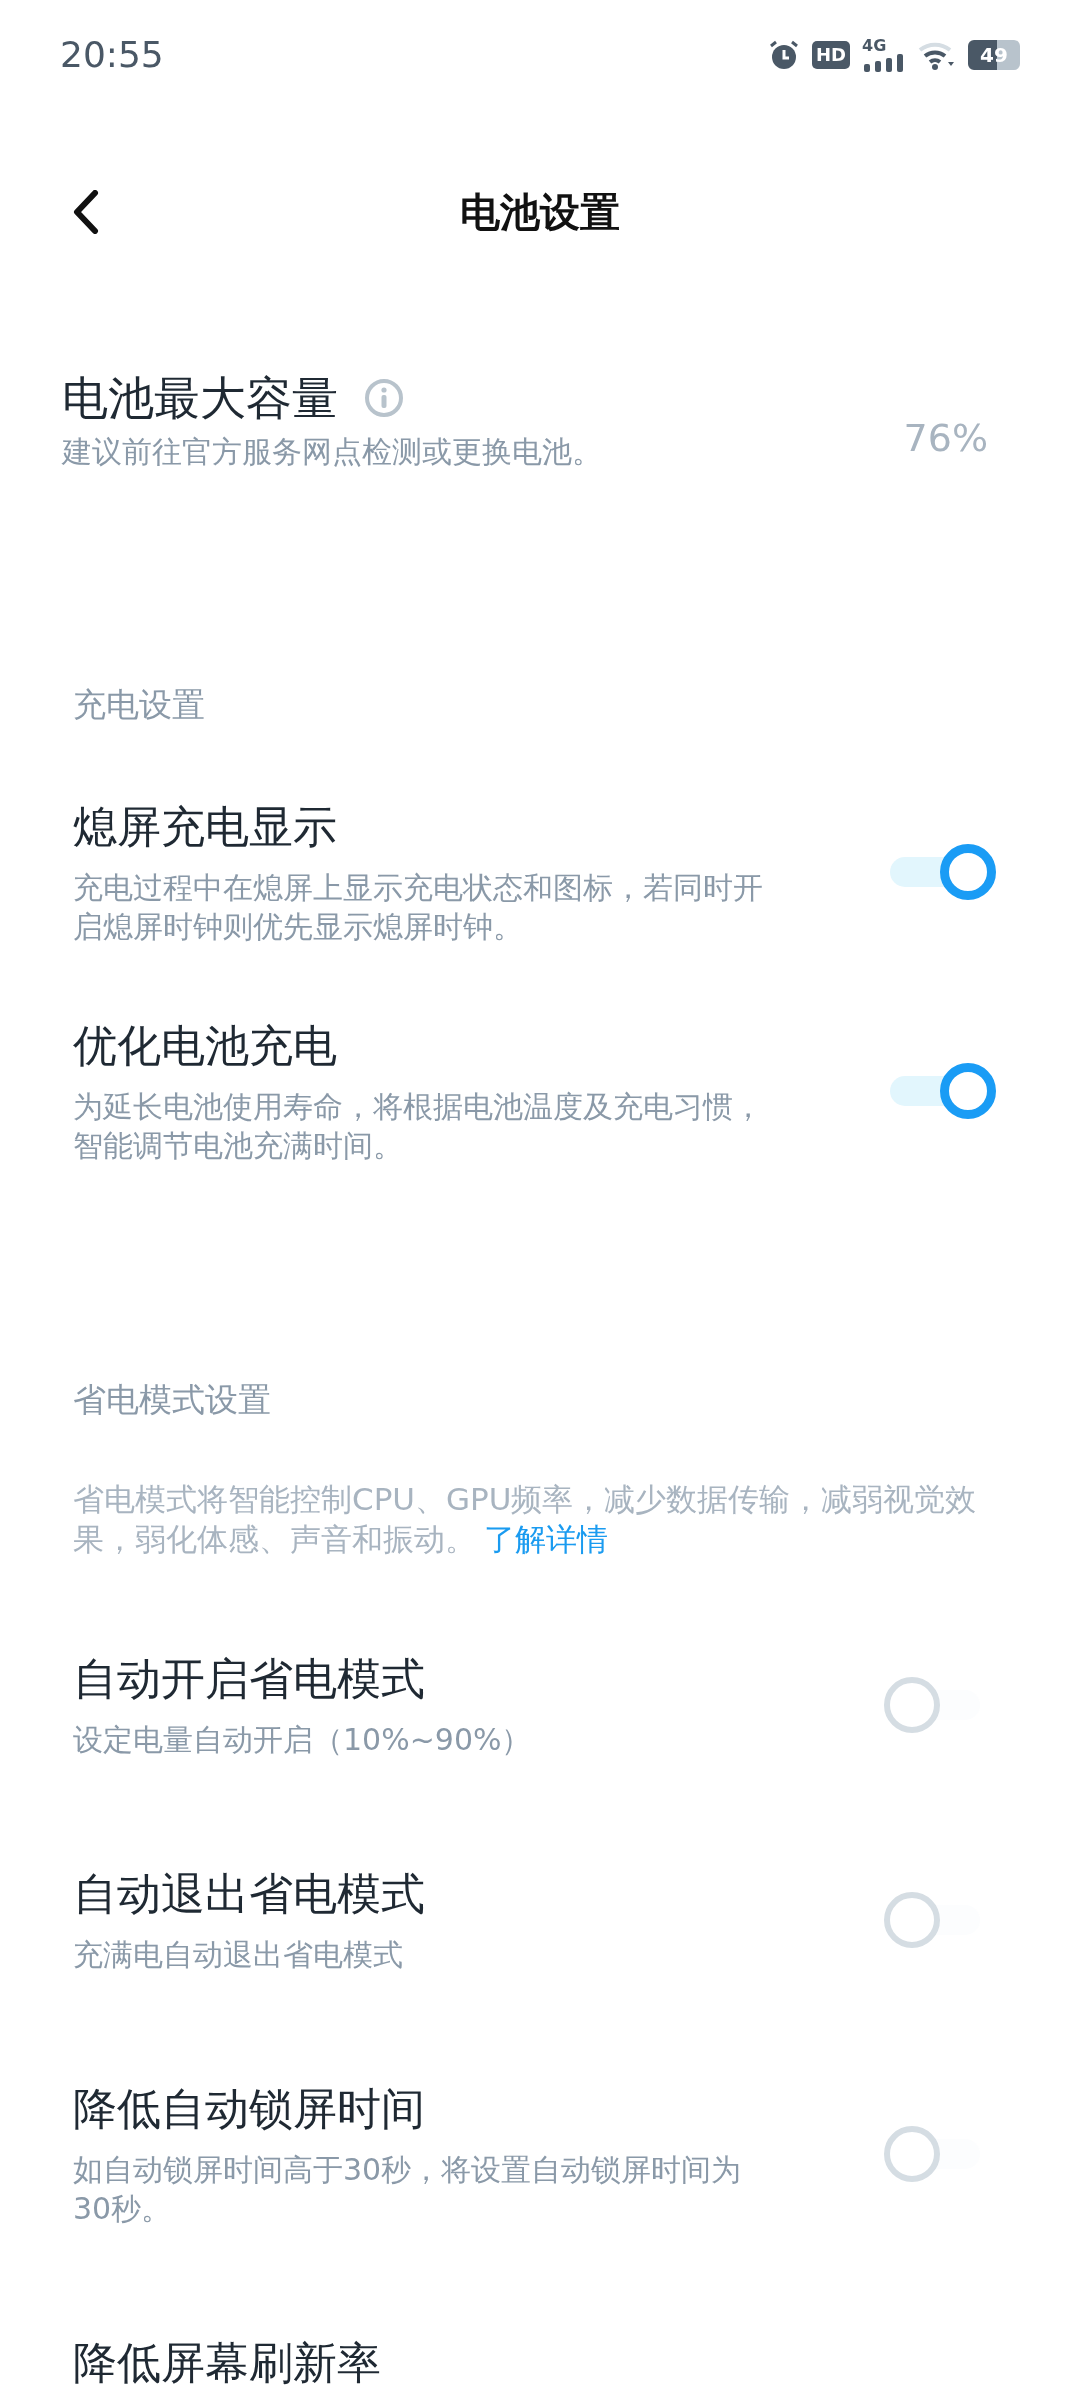 The image size is (1080, 2388). What do you see at coordinates (546, 1539) in the screenshot?
I see `learn-more-link: 了解详情` at bounding box center [546, 1539].